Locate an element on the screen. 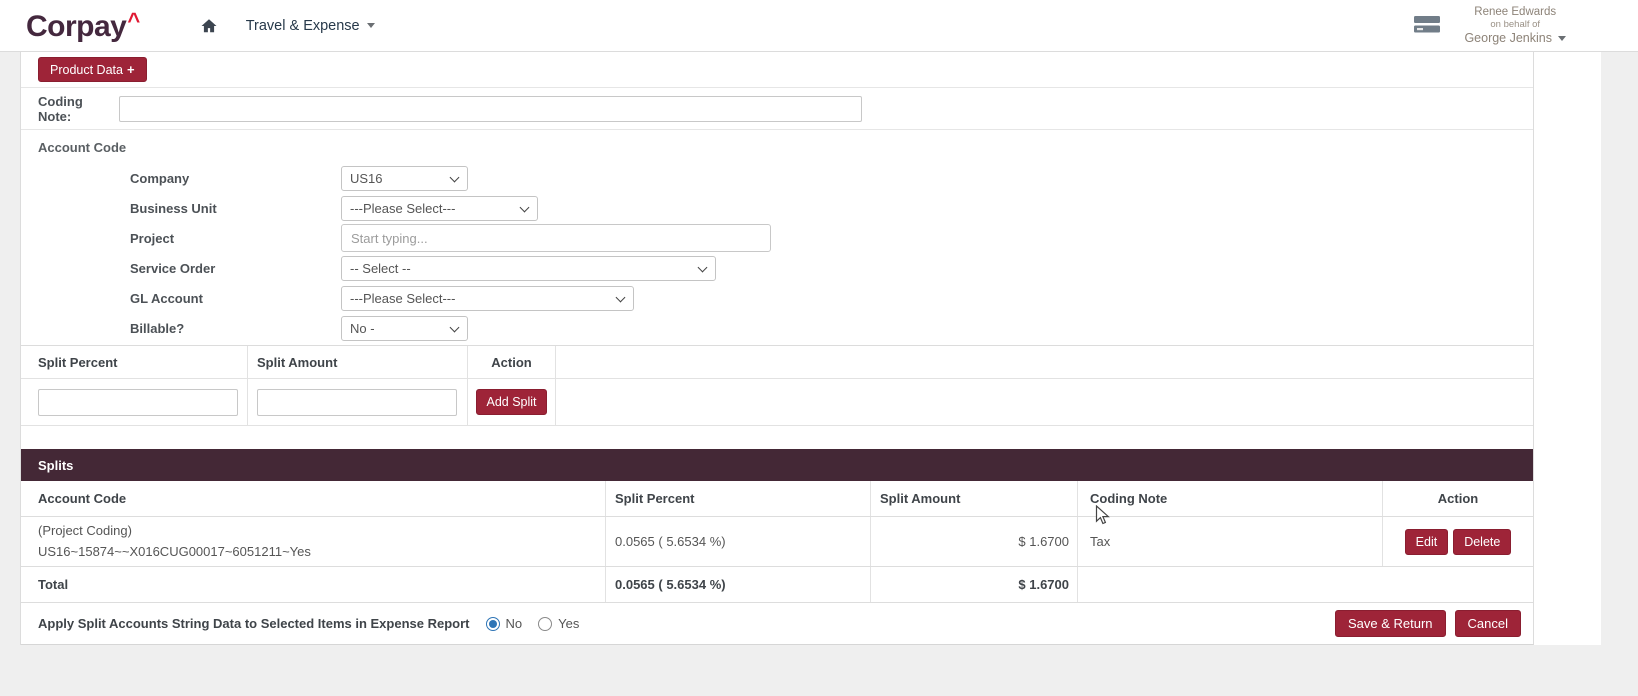 The width and height of the screenshot is (1638, 696). account-code-heading: Account Code is located at coordinates (82, 147).